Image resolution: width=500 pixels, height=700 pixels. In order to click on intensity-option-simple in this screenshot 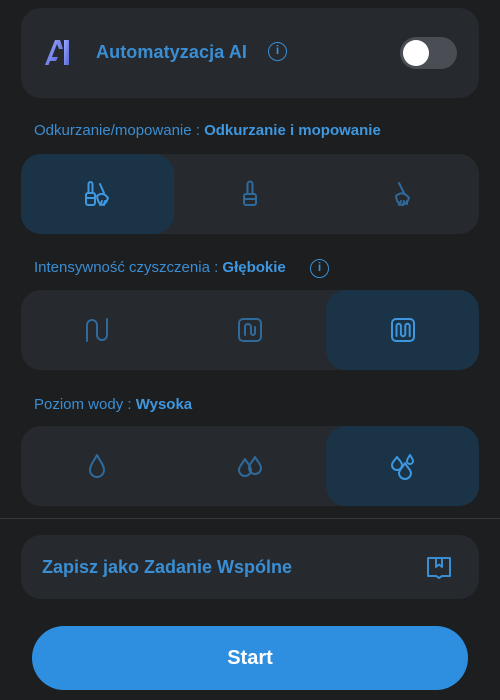, I will do `click(97, 330)`.